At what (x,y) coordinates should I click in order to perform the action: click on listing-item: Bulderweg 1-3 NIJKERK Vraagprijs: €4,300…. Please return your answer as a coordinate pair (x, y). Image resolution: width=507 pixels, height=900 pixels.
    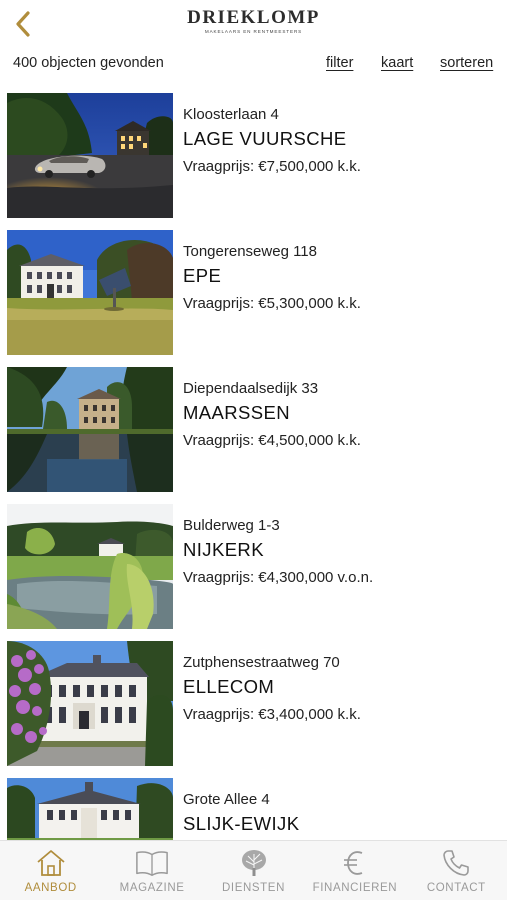
    Looking at the image, I should click on (253, 567).